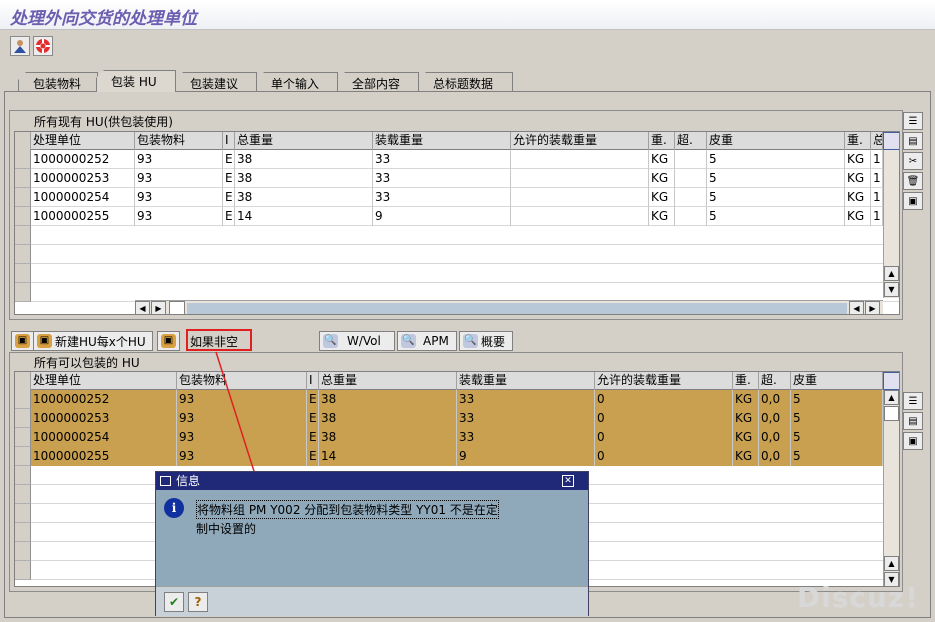 Image resolution: width=935 pixels, height=622 pixels. Describe the element at coordinates (891, 289) in the screenshot. I see `scroll-down-icon: ▼` at that location.